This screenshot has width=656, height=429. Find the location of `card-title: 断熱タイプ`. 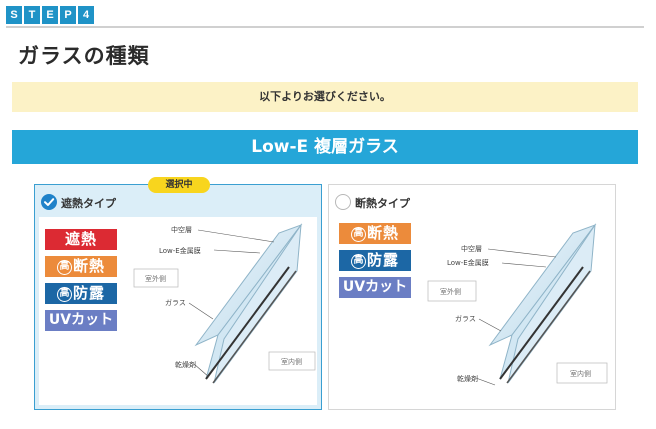

card-title: 断熱タイプ is located at coordinates (382, 203).